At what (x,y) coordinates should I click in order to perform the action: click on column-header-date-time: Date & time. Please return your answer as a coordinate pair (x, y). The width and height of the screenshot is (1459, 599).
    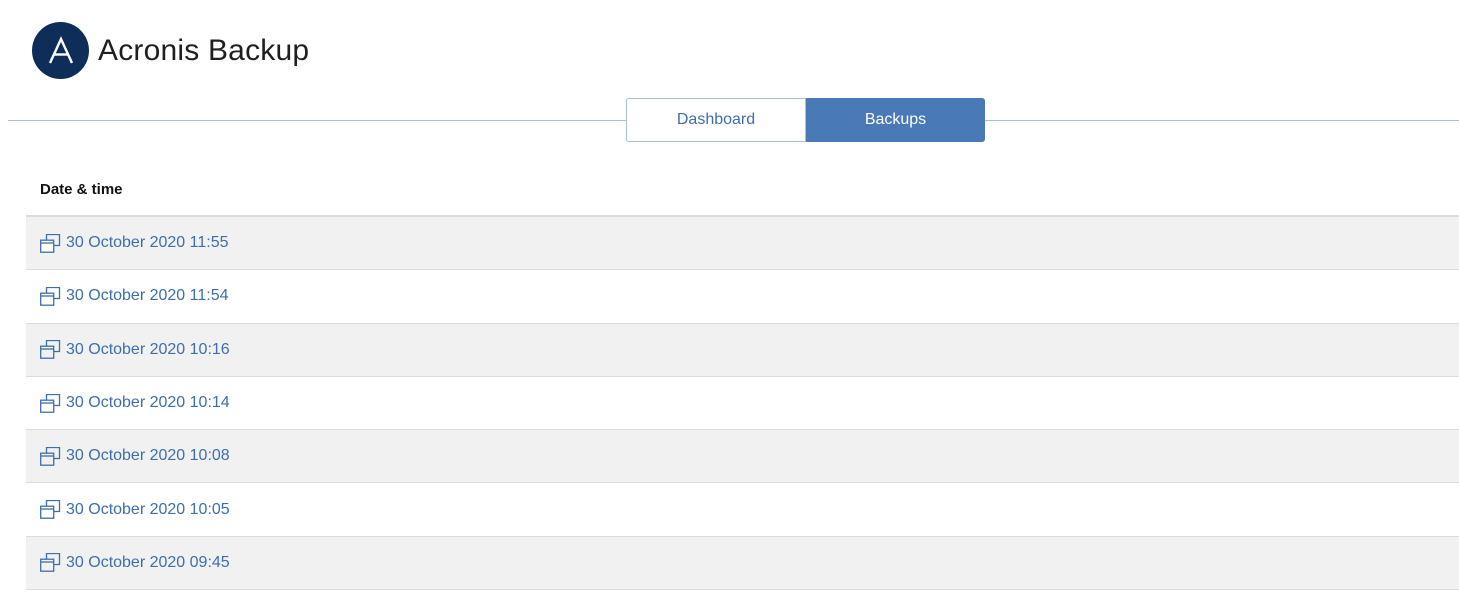
    Looking at the image, I should click on (742, 190).